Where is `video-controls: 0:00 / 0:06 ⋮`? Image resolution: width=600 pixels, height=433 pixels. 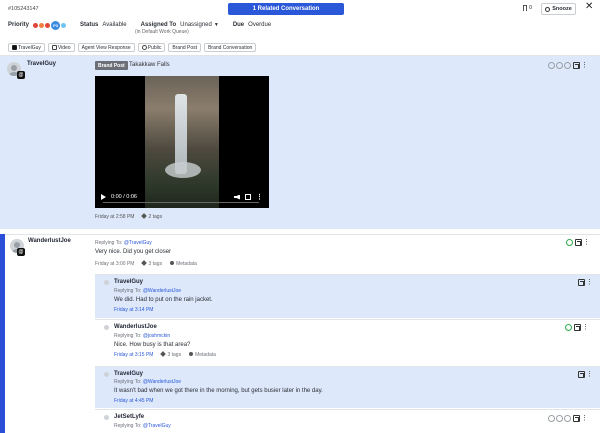 video-controls: 0:00 / 0:06 ⋮ is located at coordinates (182, 197).